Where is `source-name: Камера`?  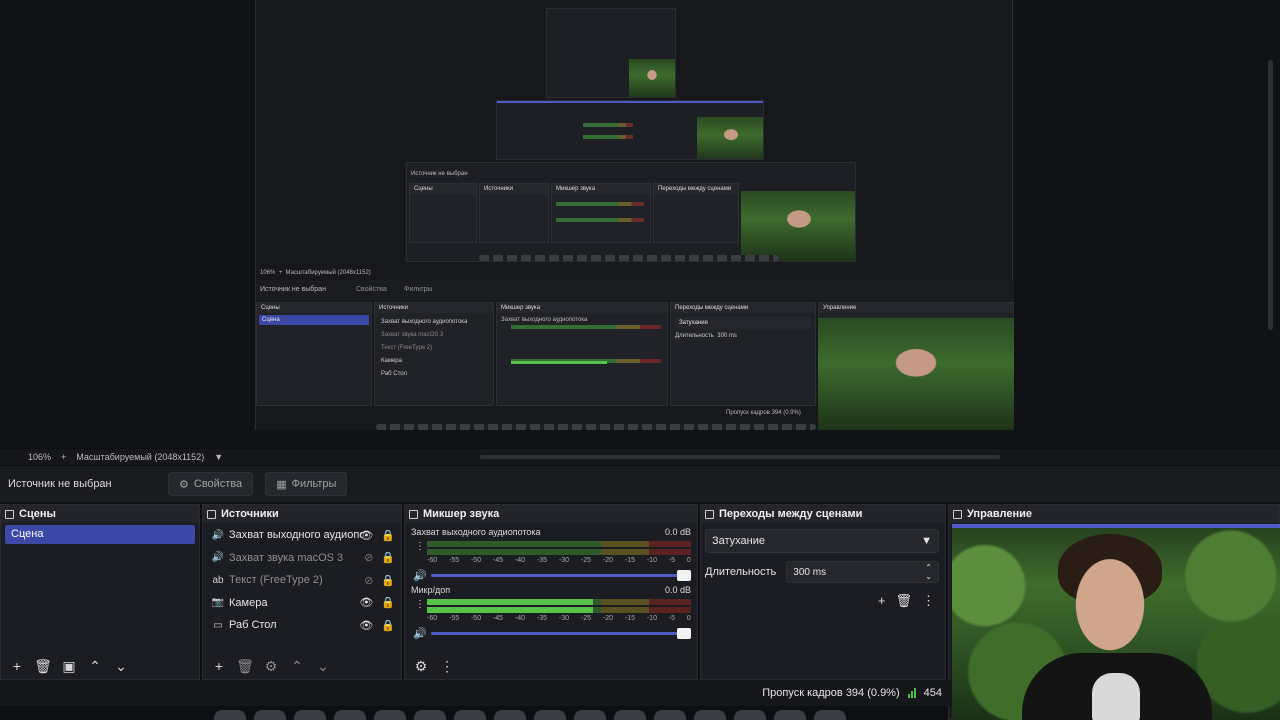 source-name: Камера is located at coordinates (248, 602).